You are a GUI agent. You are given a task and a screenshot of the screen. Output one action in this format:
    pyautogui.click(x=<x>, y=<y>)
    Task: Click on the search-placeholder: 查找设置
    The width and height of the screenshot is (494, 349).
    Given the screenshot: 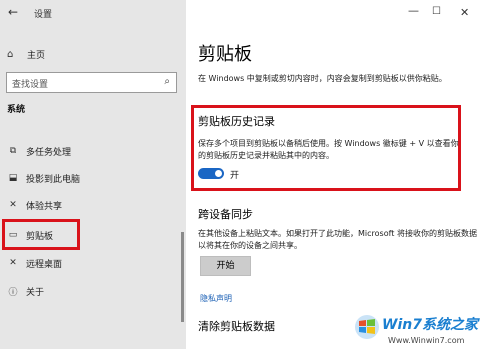 What is the action you would take?
    pyautogui.click(x=30, y=85)
    